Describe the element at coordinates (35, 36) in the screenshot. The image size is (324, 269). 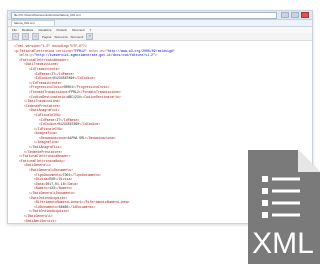
I see `home-icon: ⌂` at that location.